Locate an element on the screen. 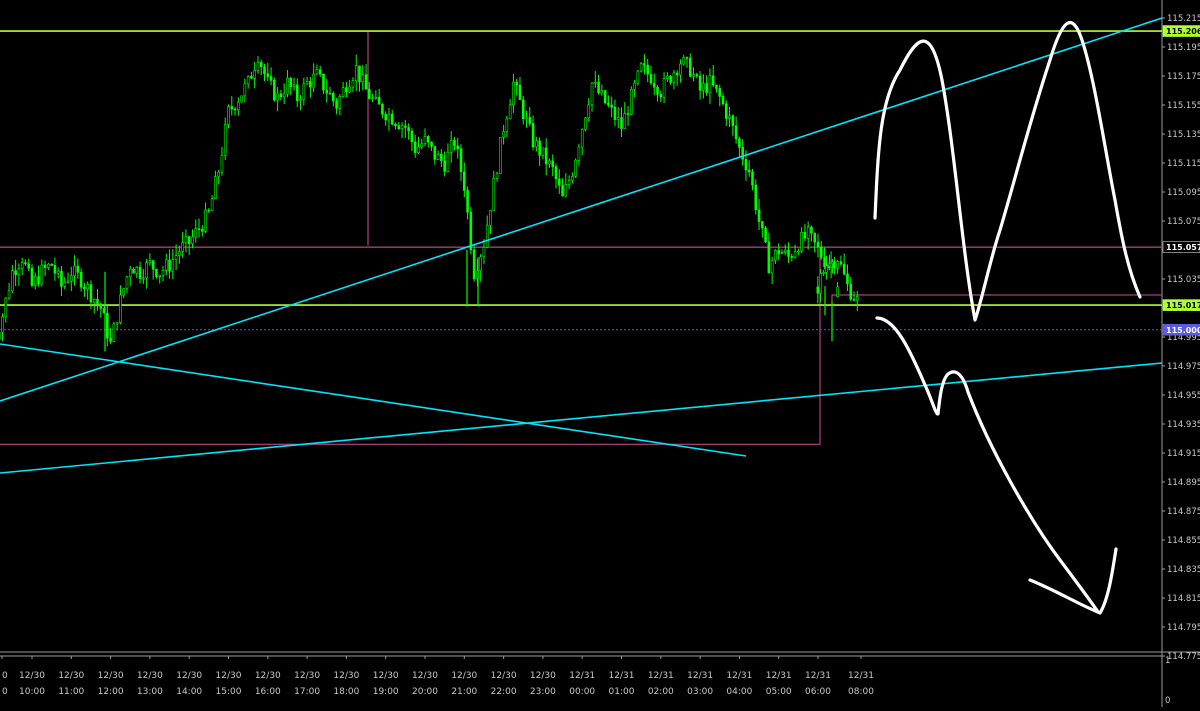 Image resolution: width=1200 pixels, height=711 pixels. y-axis-tick-label: 114.795 is located at coordinates (1183, 628).